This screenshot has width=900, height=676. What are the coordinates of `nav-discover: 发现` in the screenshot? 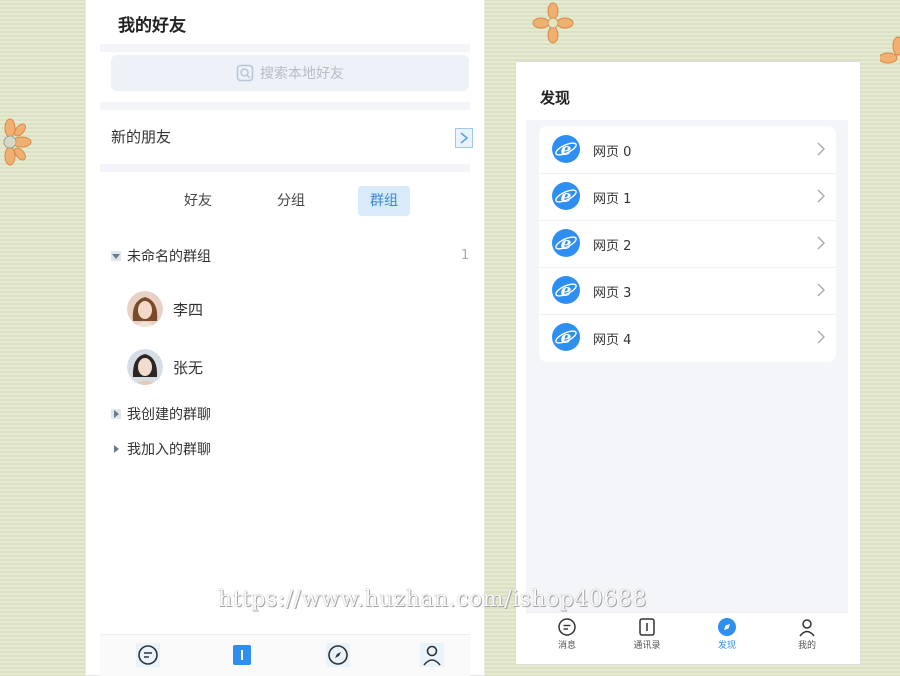 It's located at (727, 634).